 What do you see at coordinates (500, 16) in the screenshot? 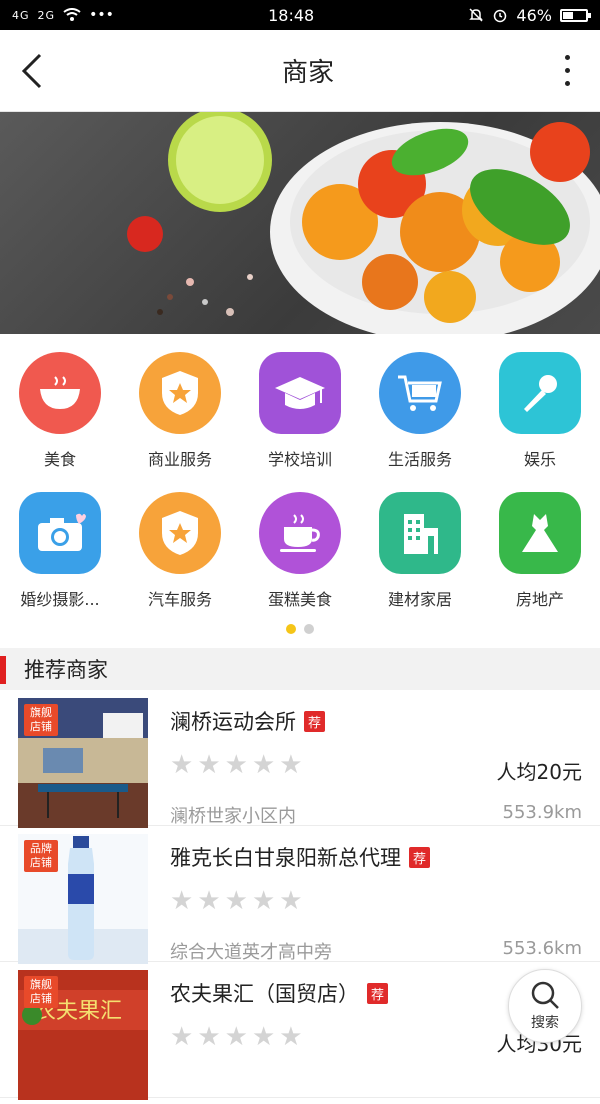
I see `alarm-icon` at bounding box center [500, 16].